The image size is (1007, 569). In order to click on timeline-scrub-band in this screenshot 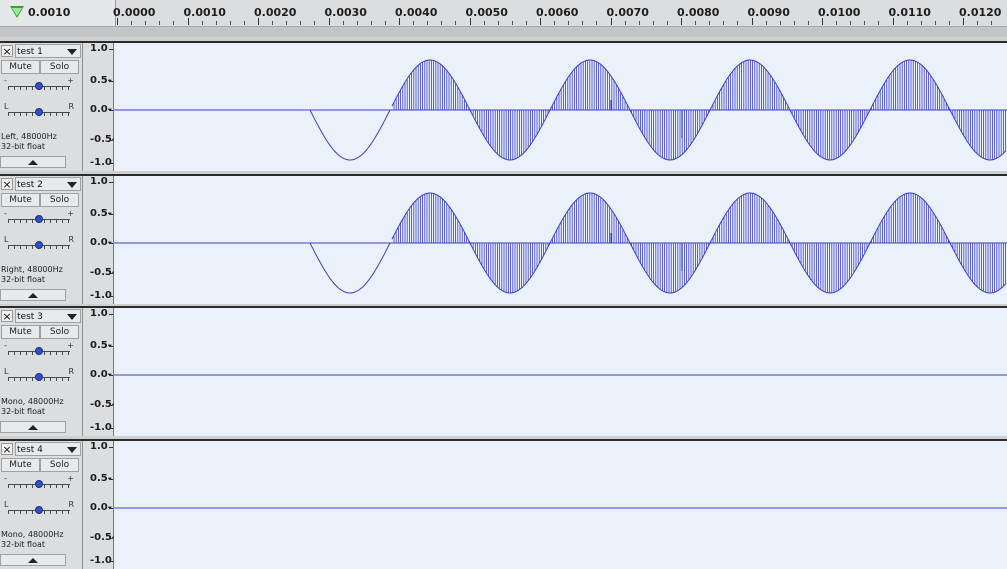, I will do `click(503, 31)`.